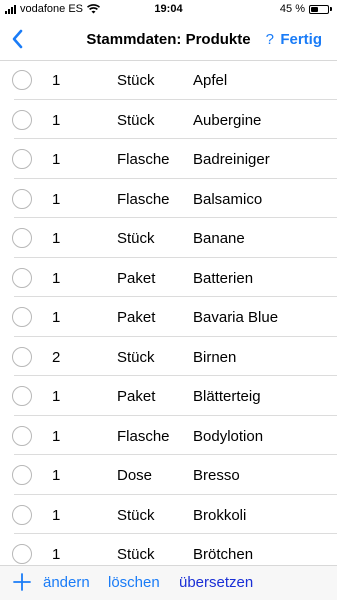 This screenshot has height=600, width=337. What do you see at coordinates (227, 396) in the screenshot?
I see `item-name: Blätterteig` at bounding box center [227, 396].